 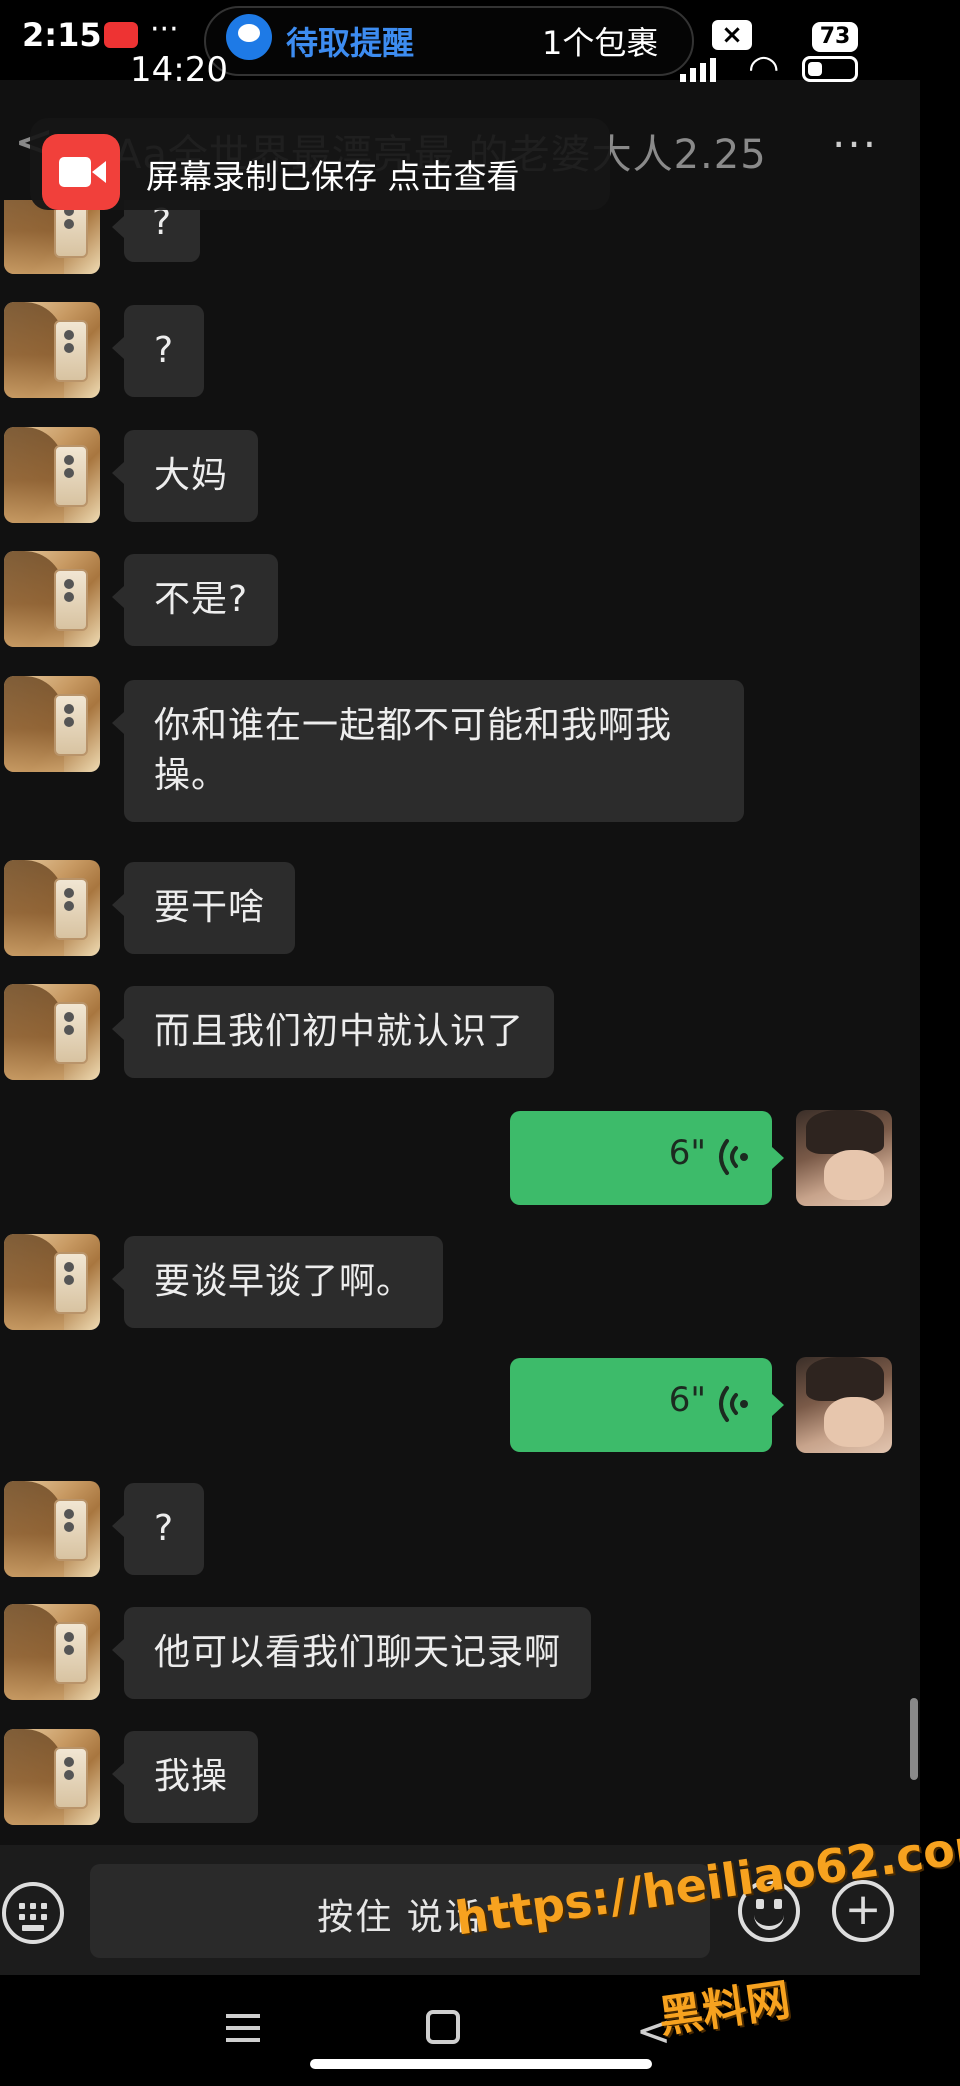 What do you see at coordinates (350, 43) in the screenshot?
I see `notification-title: 待取提醒` at bounding box center [350, 43].